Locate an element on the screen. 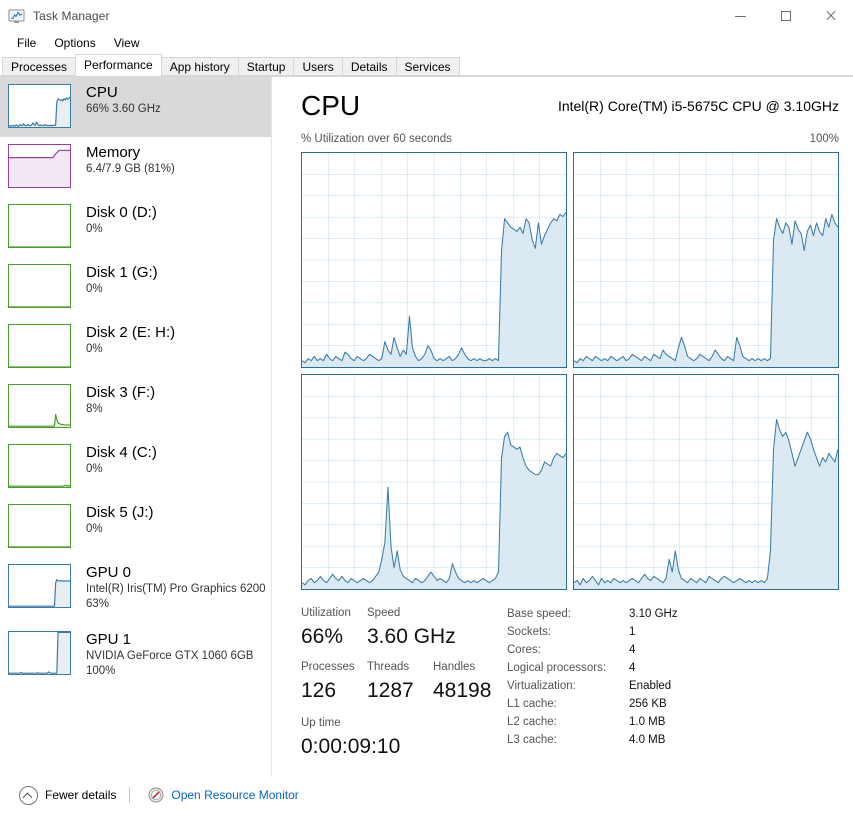 The image size is (853, 813). cpu-property-row: L2 cache: 1.0 MB is located at coordinates (632, 722).